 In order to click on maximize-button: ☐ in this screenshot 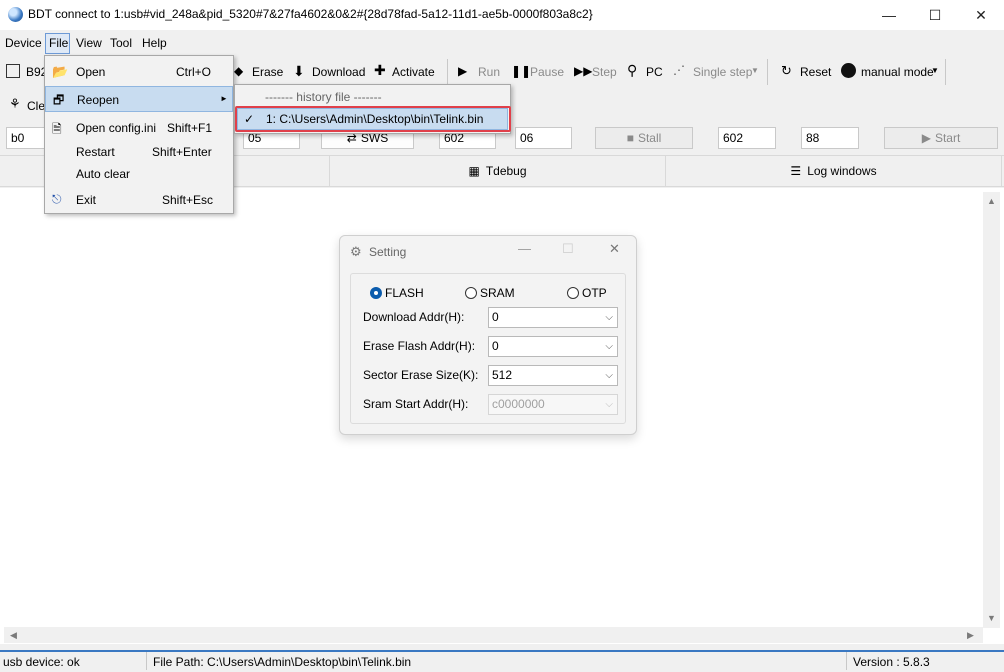, I will do `click(935, 15)`.